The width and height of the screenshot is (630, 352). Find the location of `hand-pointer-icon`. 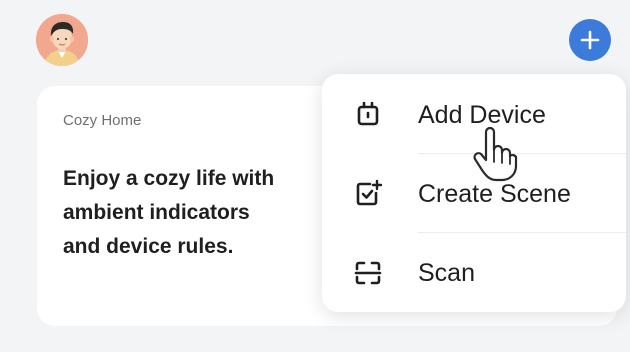

hand-pointer-icon is located at coordinates (494, 154).